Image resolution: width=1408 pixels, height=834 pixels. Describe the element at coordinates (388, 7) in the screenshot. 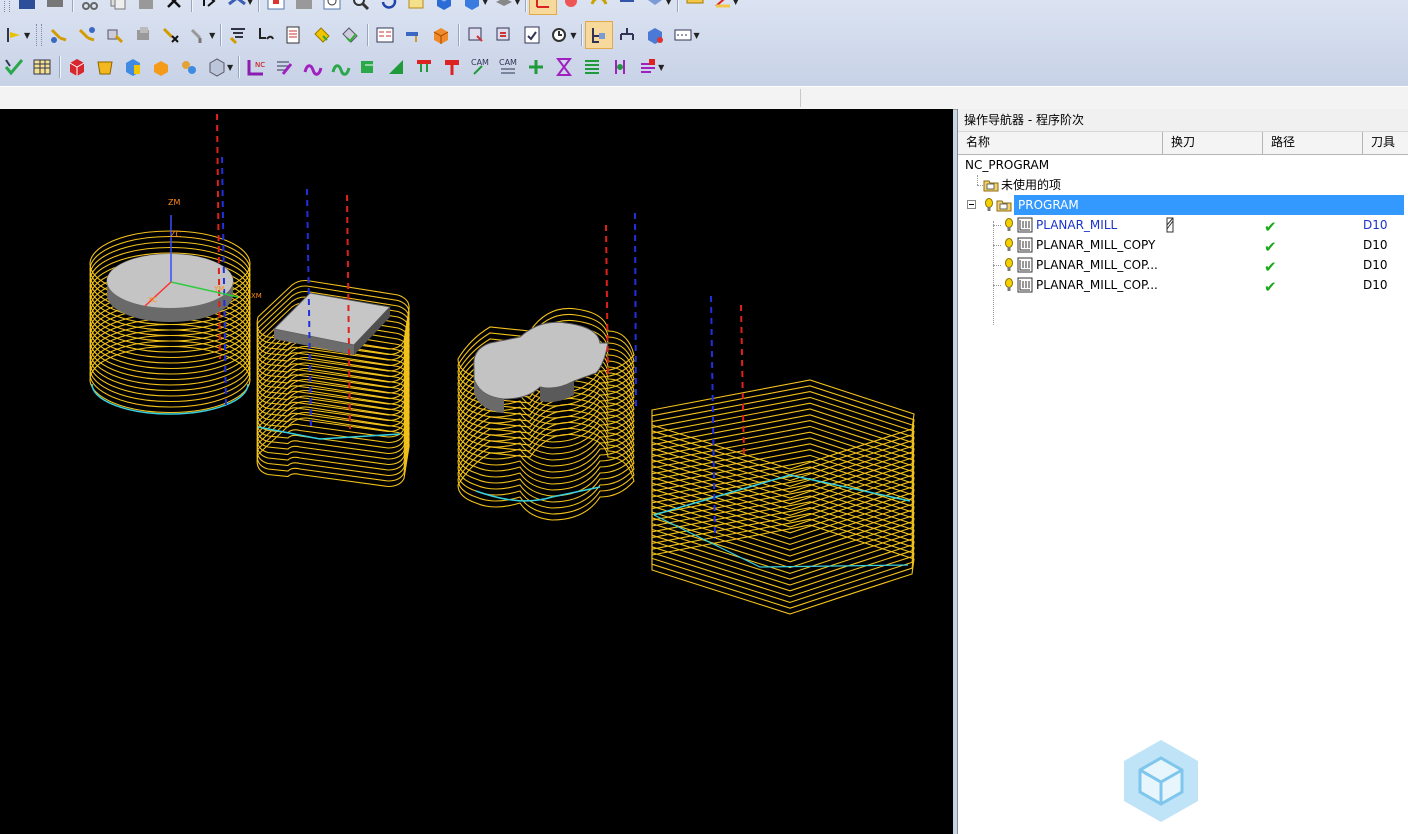

I see `rotate-icon` at that location.